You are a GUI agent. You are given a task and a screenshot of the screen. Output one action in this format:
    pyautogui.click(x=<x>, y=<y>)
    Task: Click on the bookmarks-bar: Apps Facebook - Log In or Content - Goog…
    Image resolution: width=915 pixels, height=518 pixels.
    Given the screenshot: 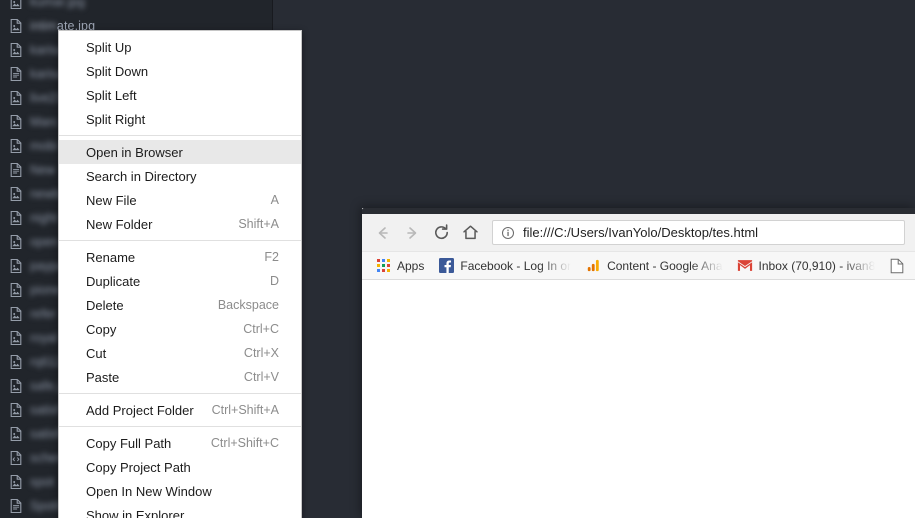 What is the action you would take?
    pyautogui.click(x=638, y=266)
    